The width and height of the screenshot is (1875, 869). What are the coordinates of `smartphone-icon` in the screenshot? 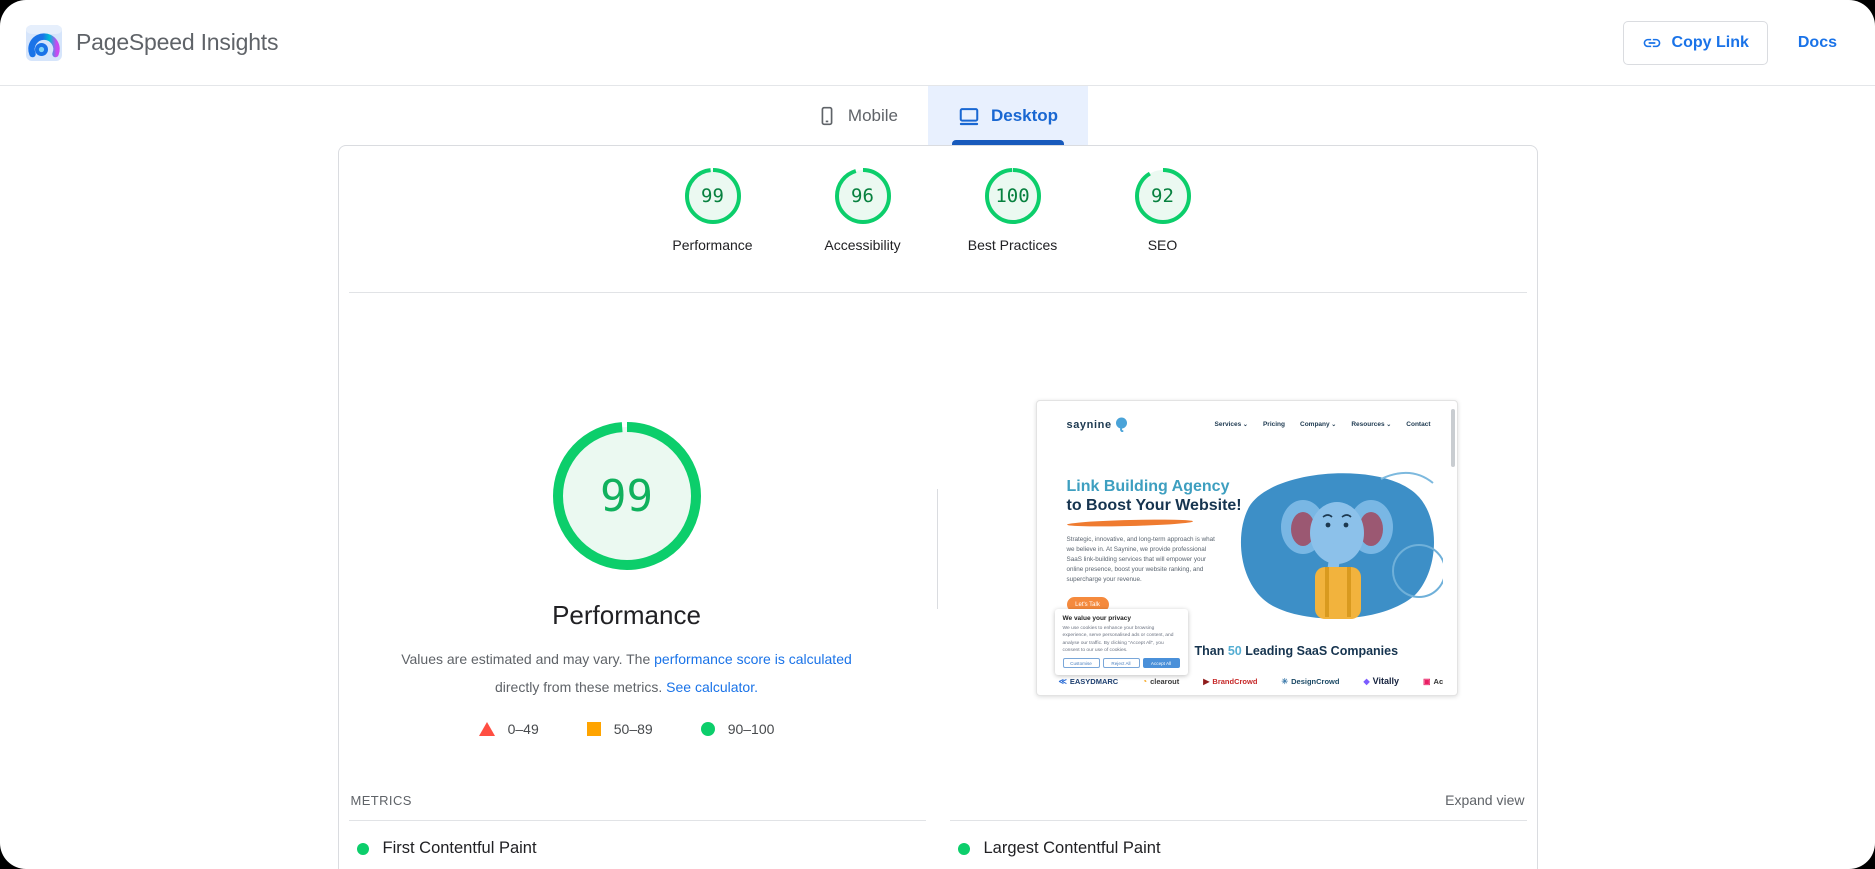 It's located at (827, 115).